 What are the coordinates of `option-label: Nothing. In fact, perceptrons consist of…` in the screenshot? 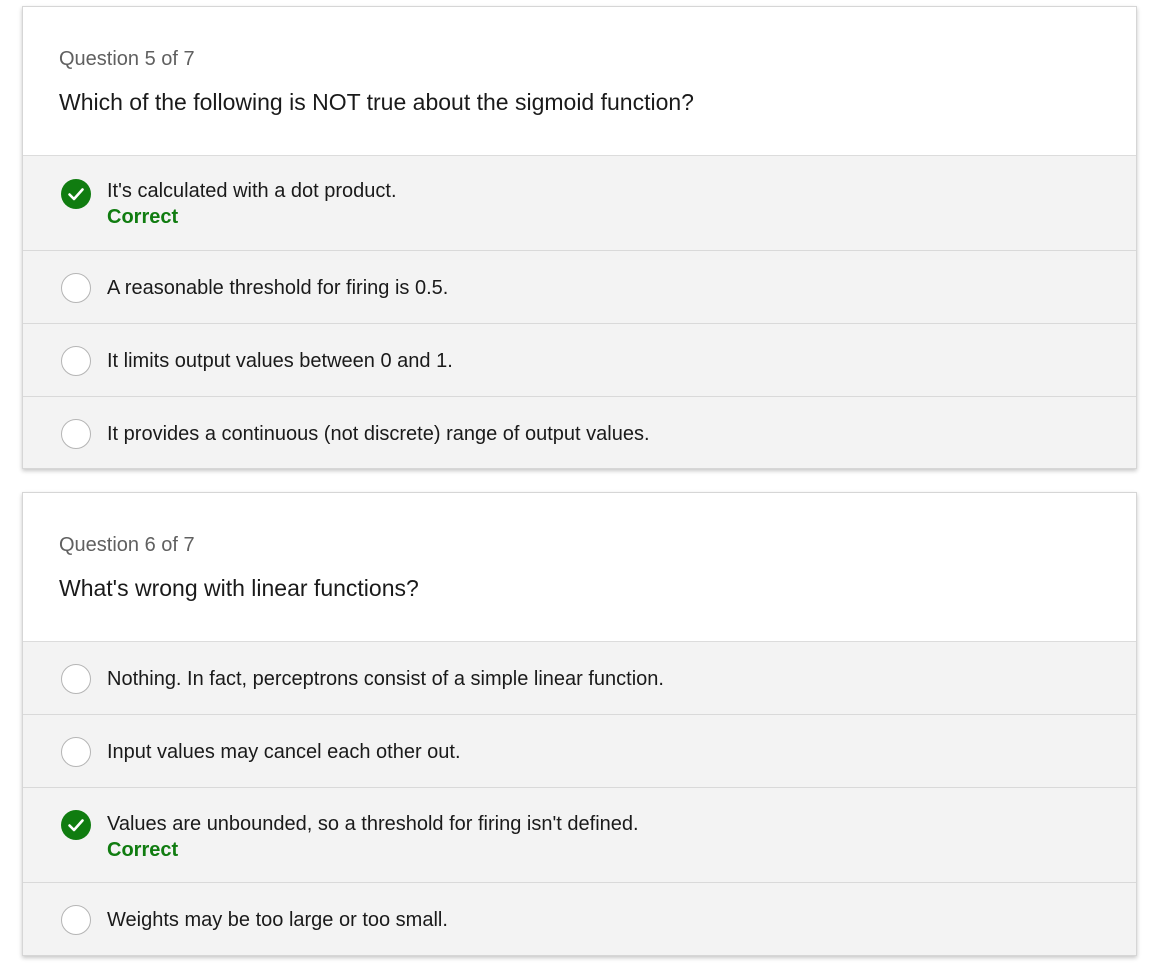 It's located at (385, 679).